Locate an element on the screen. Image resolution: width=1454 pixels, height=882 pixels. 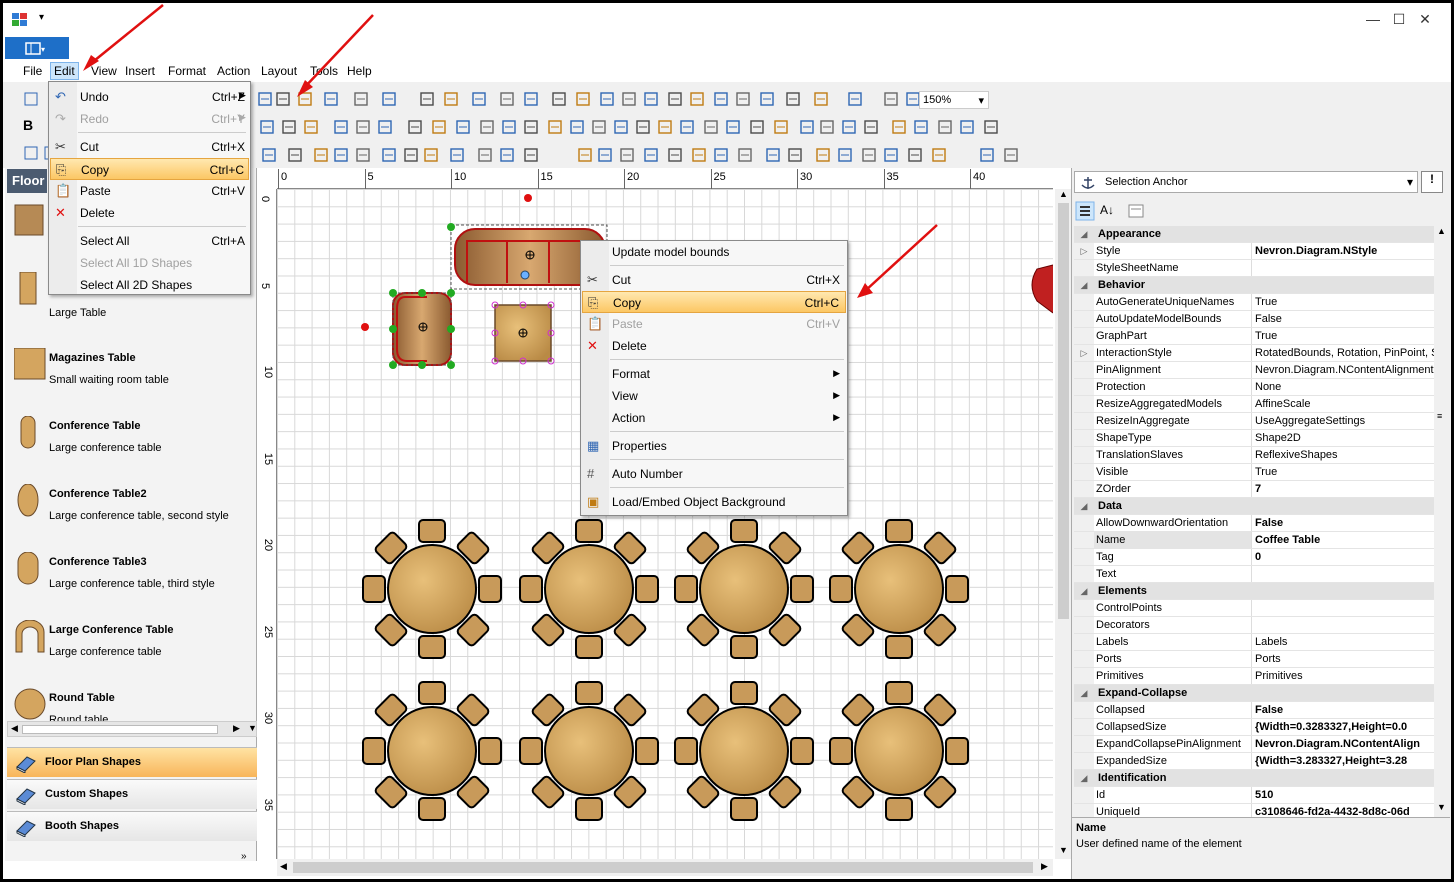
close-button: ✕ is located at coordinates (1425, 19).